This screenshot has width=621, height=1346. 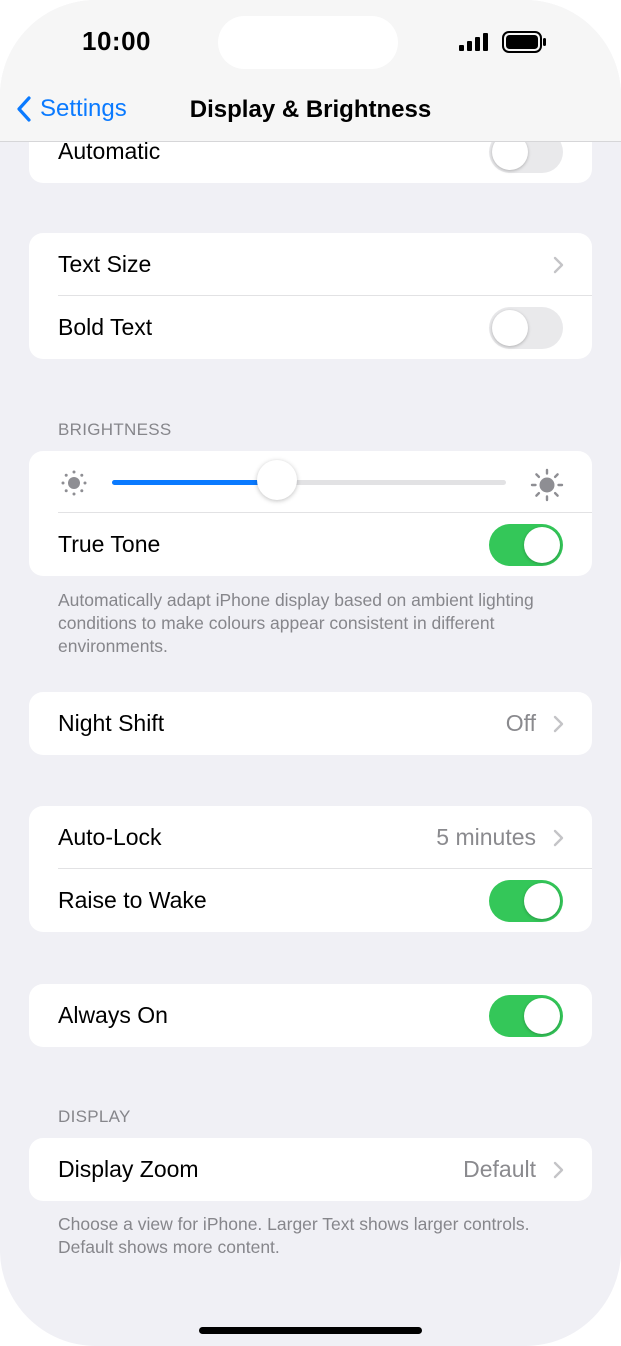 I want to click on true-tone-label: True Tone, so click(x=109, y=544).